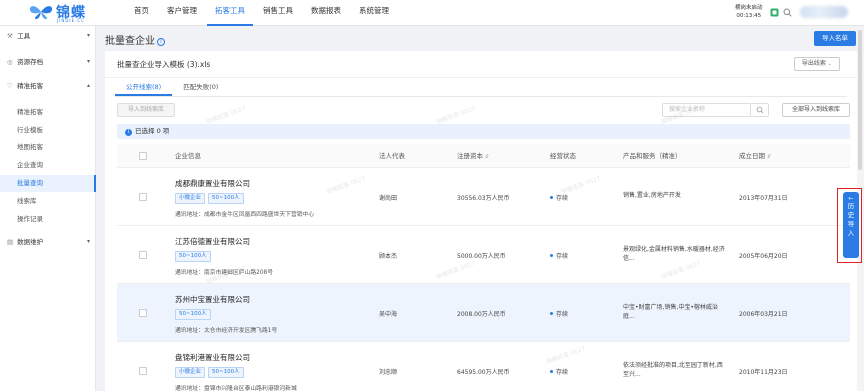 The width and height of the screenshot is (864, 391). Describe the element at coordinates (551, 197) in the screenshot. I see `status-dot-icon` at that location.